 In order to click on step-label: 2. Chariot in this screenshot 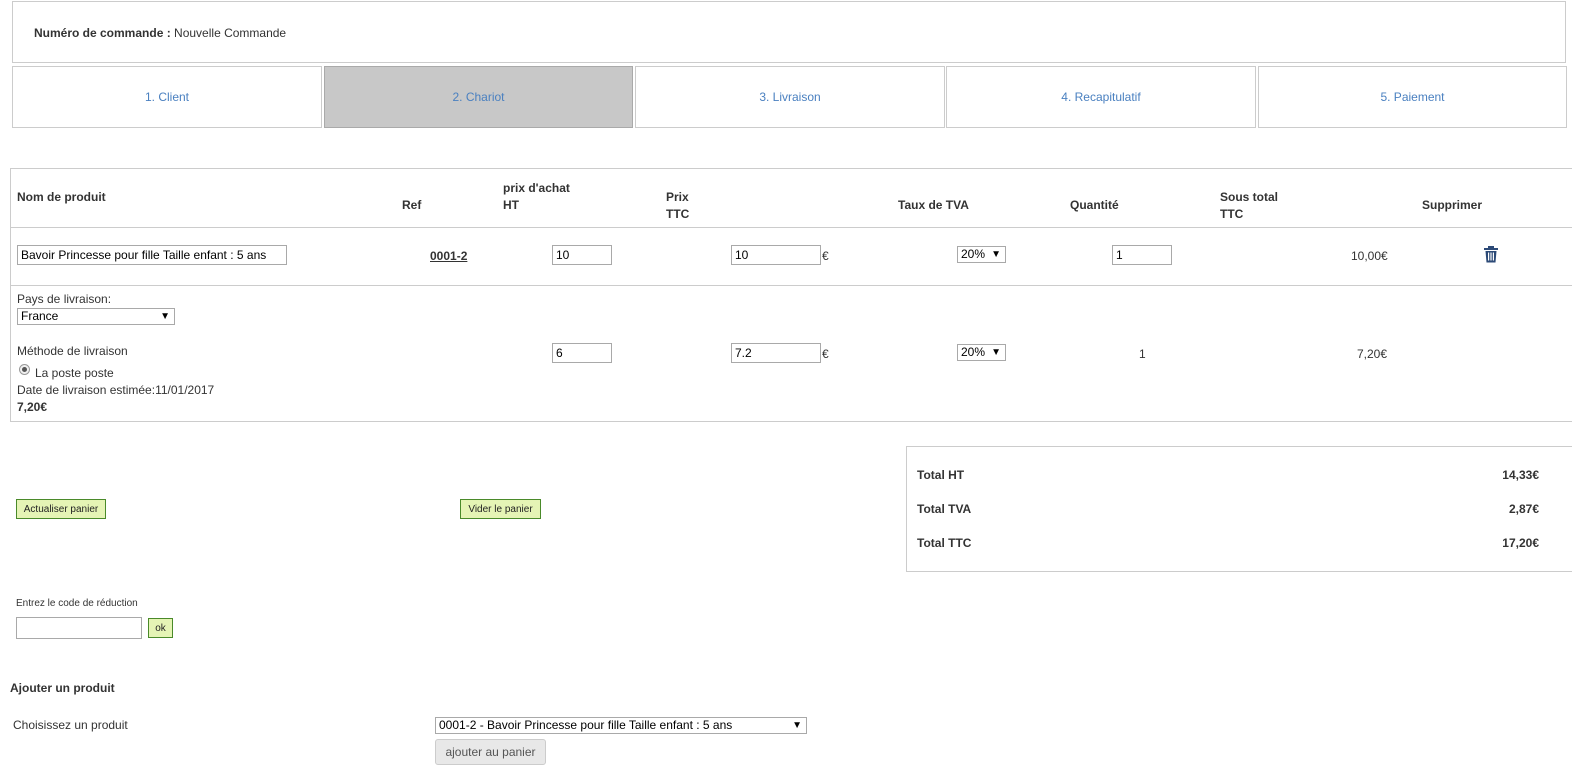, I will do `click(478, 97)`.